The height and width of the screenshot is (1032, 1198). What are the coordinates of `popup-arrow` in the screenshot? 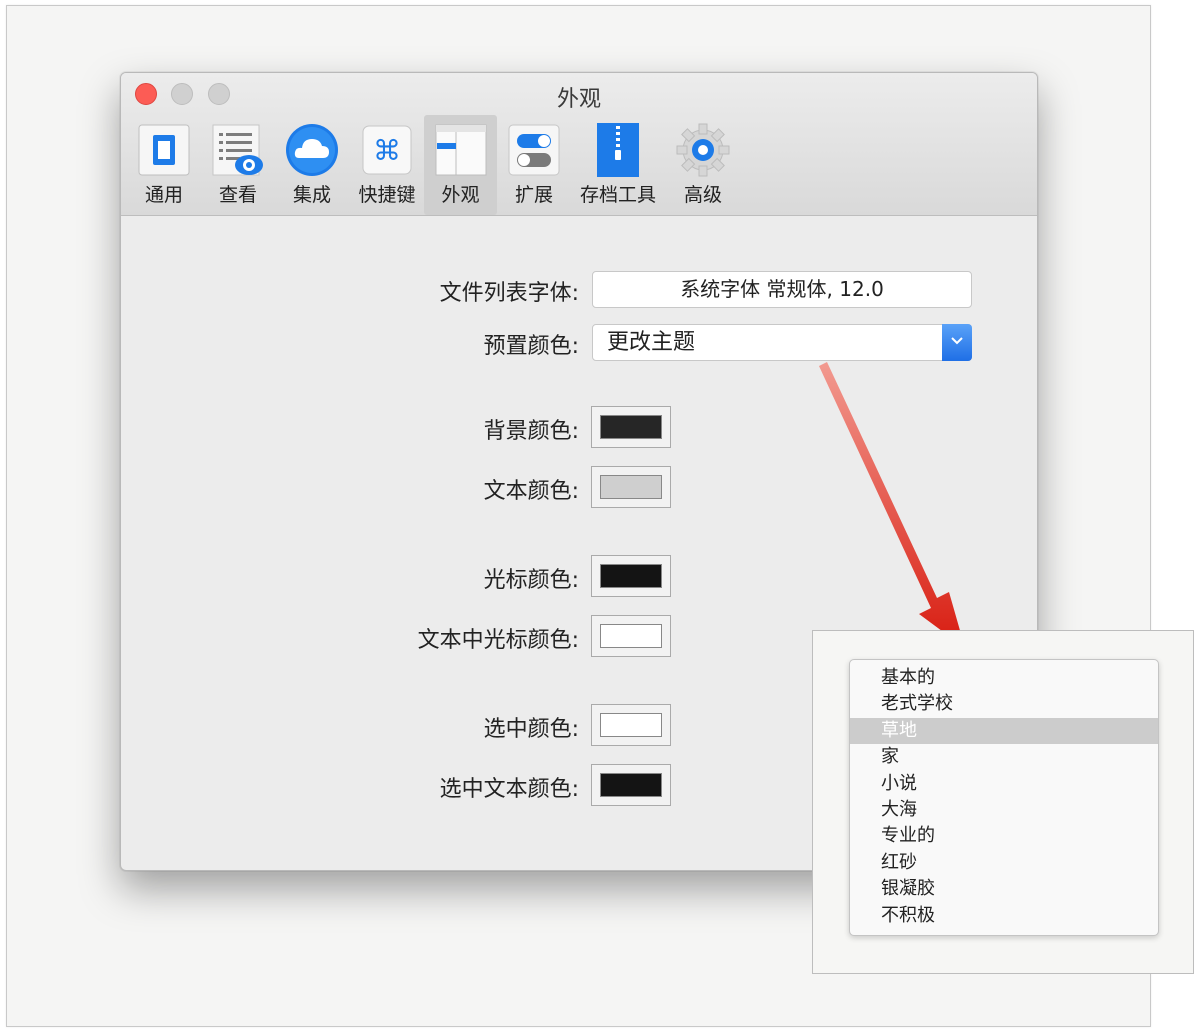 It's located at (957, 342).